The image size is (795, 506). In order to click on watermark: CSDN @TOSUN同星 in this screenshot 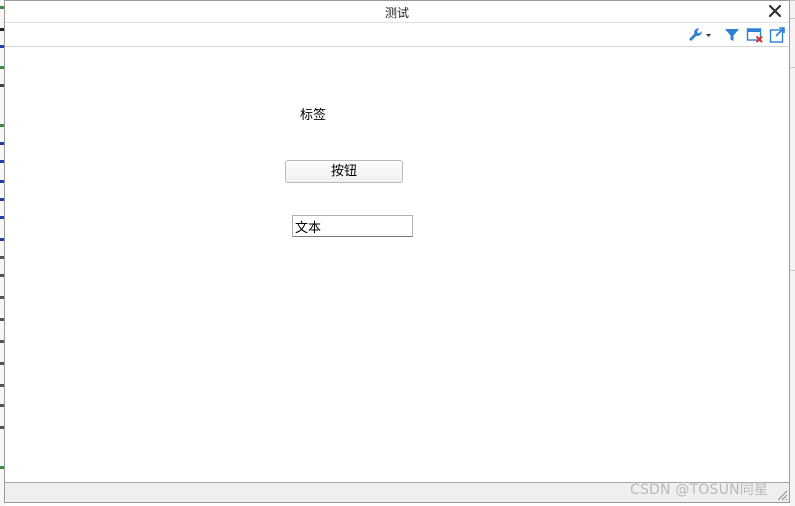, I will do `click(699, 490)`.